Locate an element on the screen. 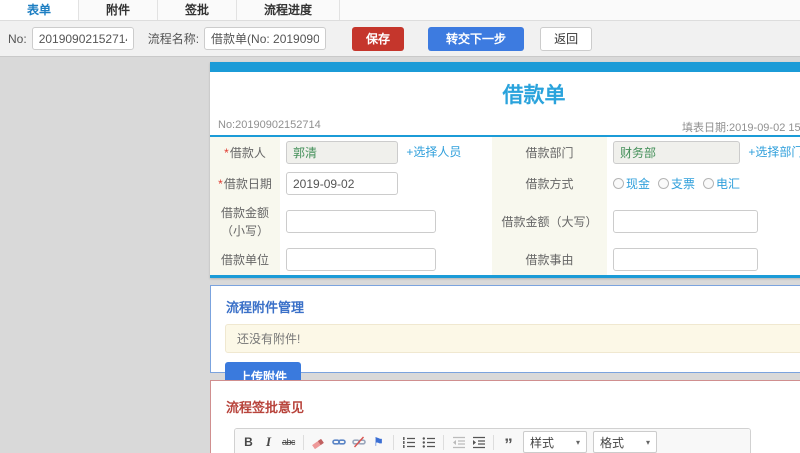 This screenshot has width=800, height=453. unit-field-cell is located at coordinates (386, 259).